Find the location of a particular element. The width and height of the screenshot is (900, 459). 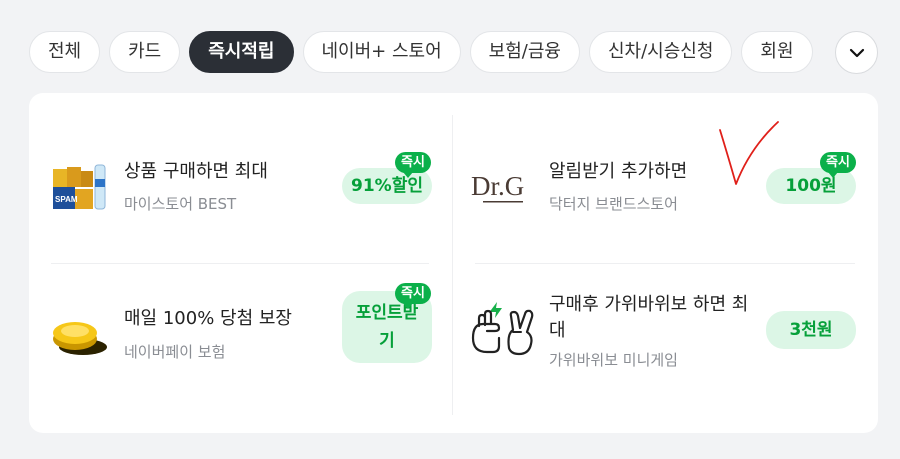

item-subtitle: 가위바위보 미니게임 is located at coordinates (613, 360).